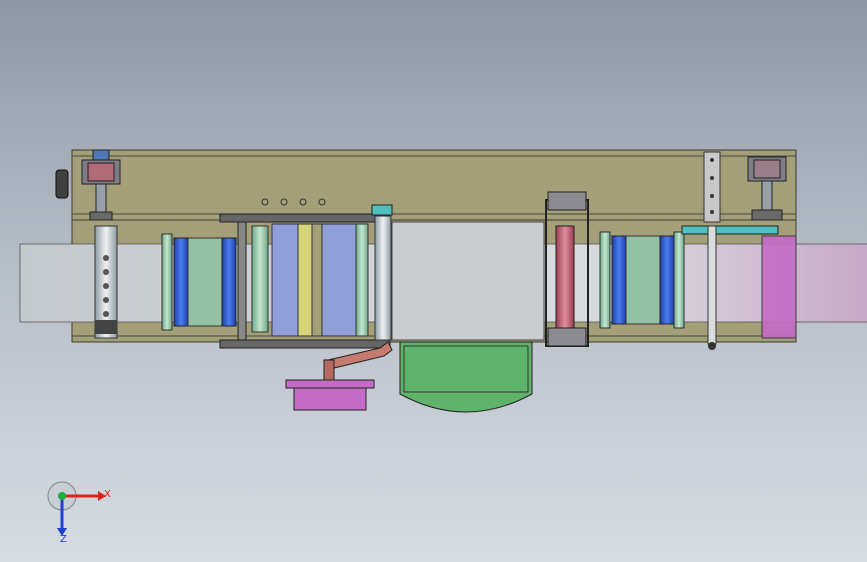 Image resolution: width=867 pixels, height=562 pixels. Describe the element at coordinates (107, 494) in the screenshot. I see `triad-x-label: X` at that location.